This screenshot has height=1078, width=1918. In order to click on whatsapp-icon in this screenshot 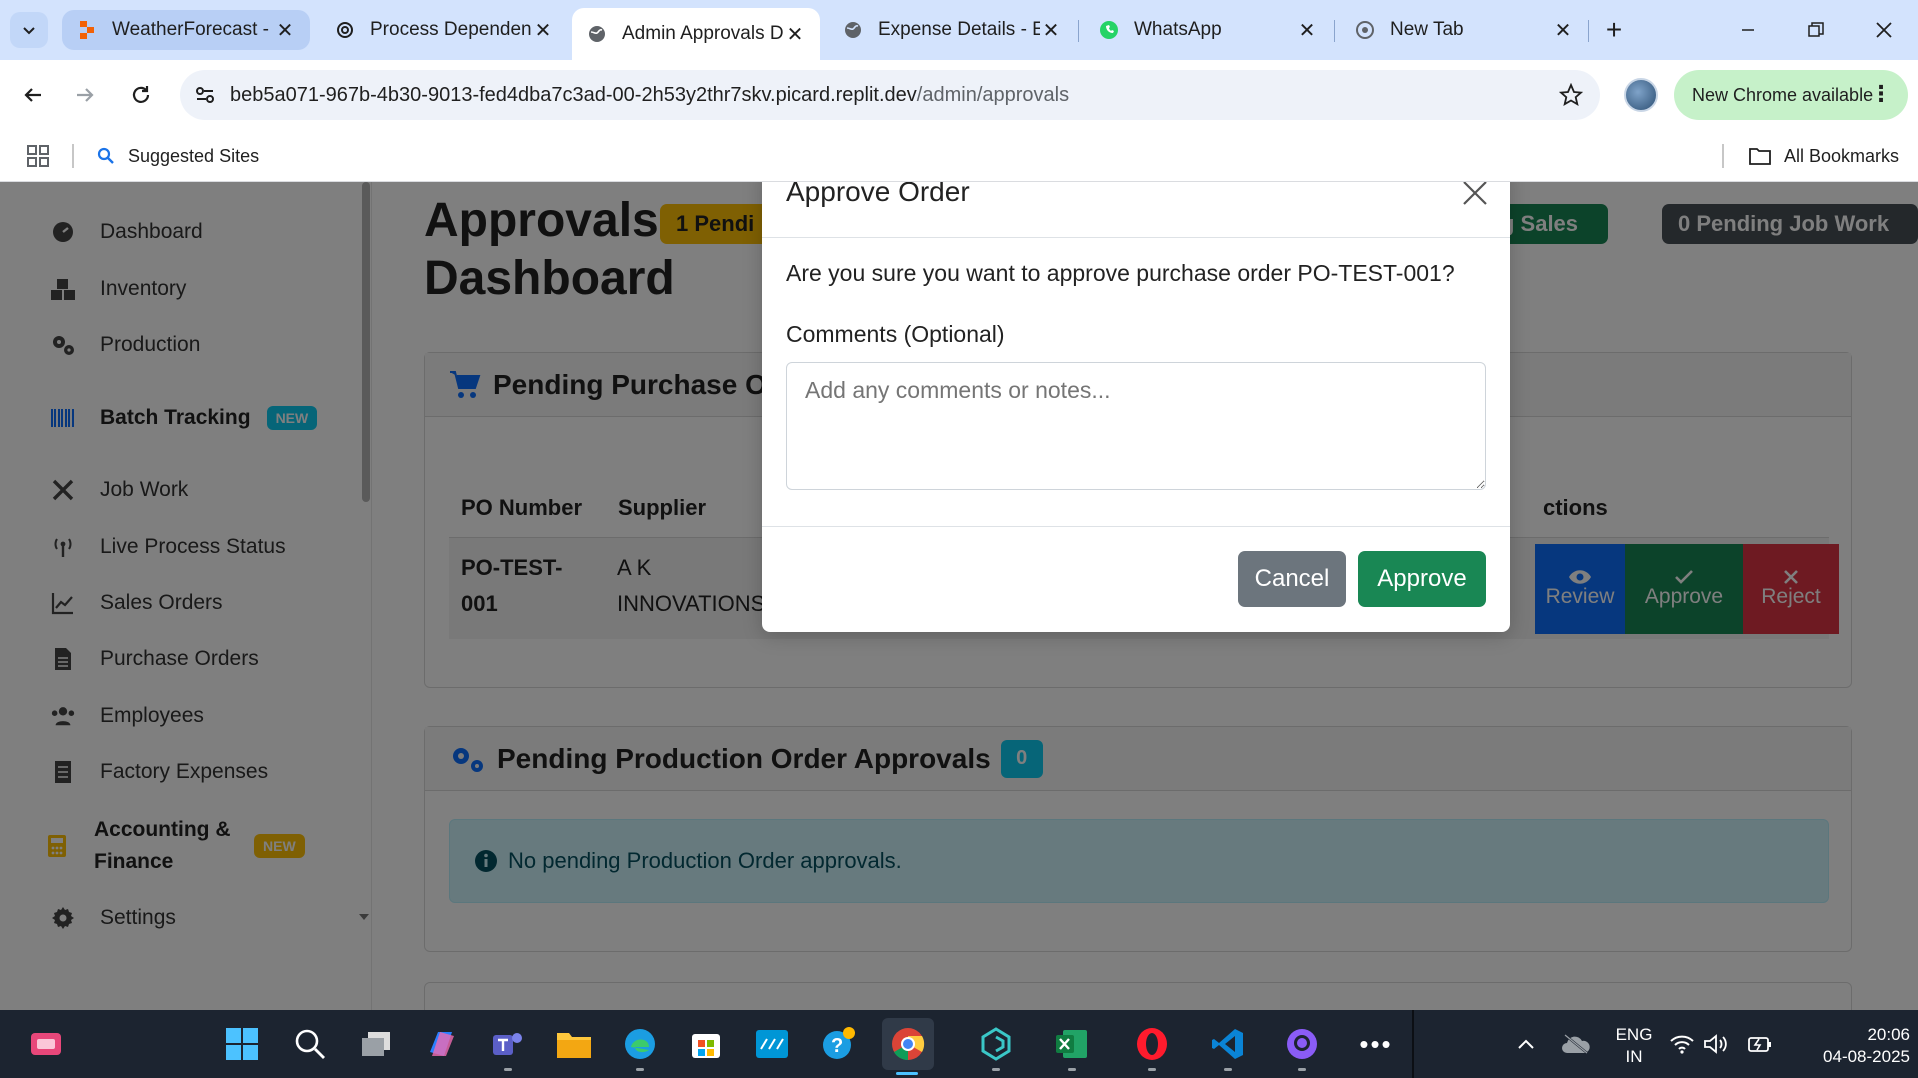, I will do `click(1109, 30)`.